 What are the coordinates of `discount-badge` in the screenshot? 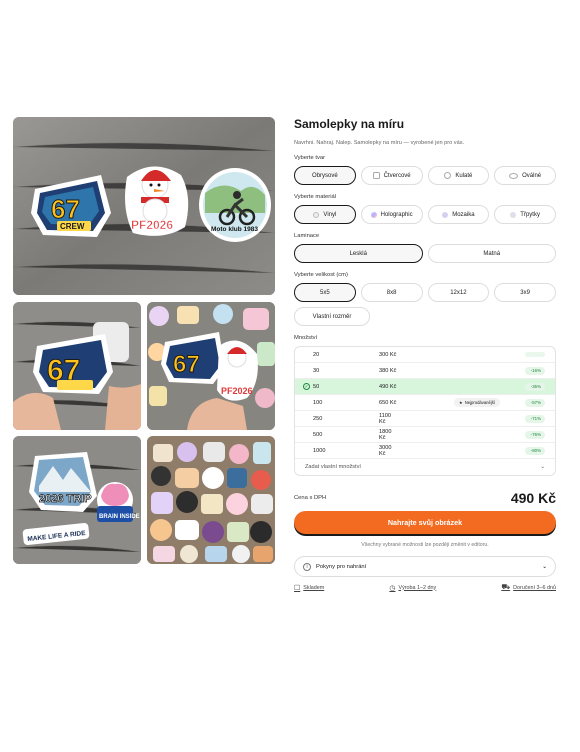 It's located at (535, 354).